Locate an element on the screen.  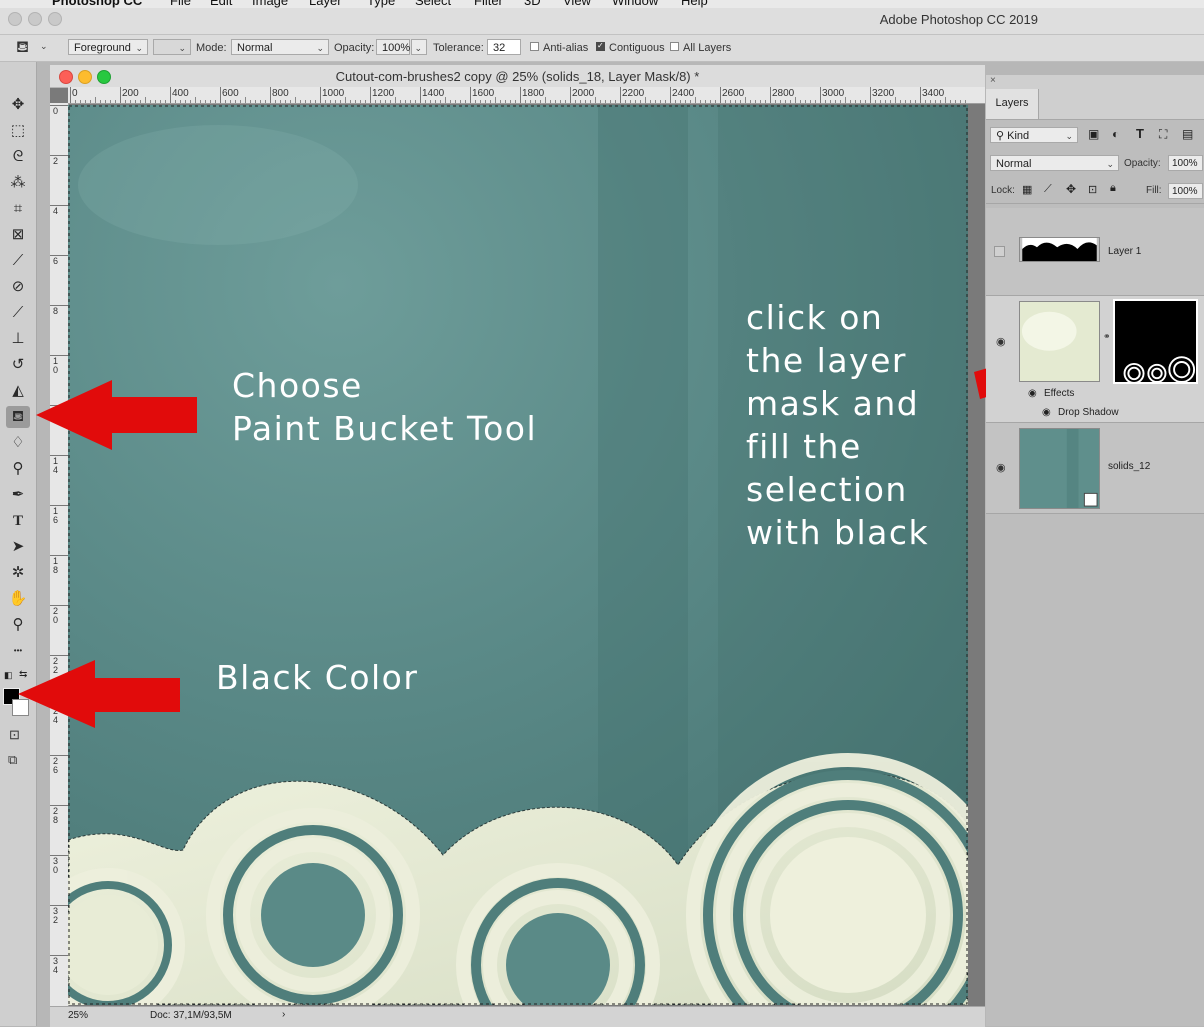
layer-row: ◉ ⚭ ◉ Effects ◉ Drop Shadow is located at coordinates (1095, 359).